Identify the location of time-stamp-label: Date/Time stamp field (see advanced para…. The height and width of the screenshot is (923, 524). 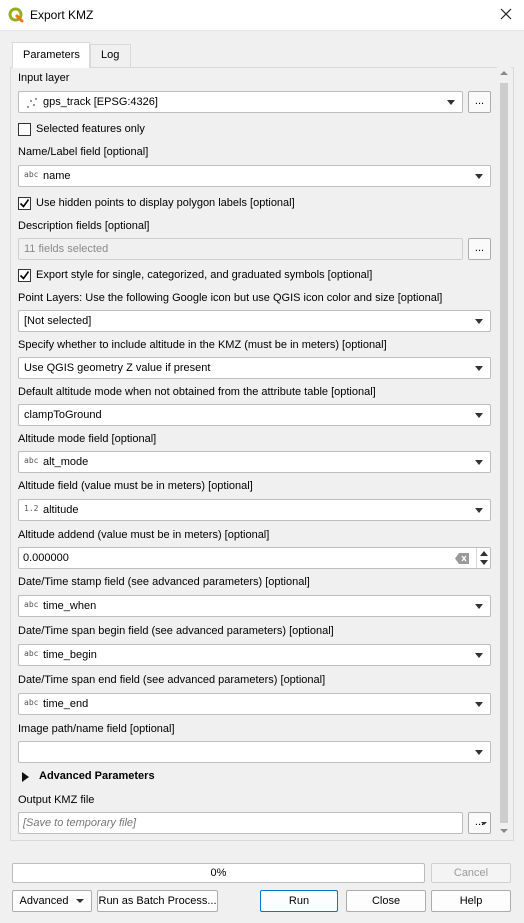
(164, 582).